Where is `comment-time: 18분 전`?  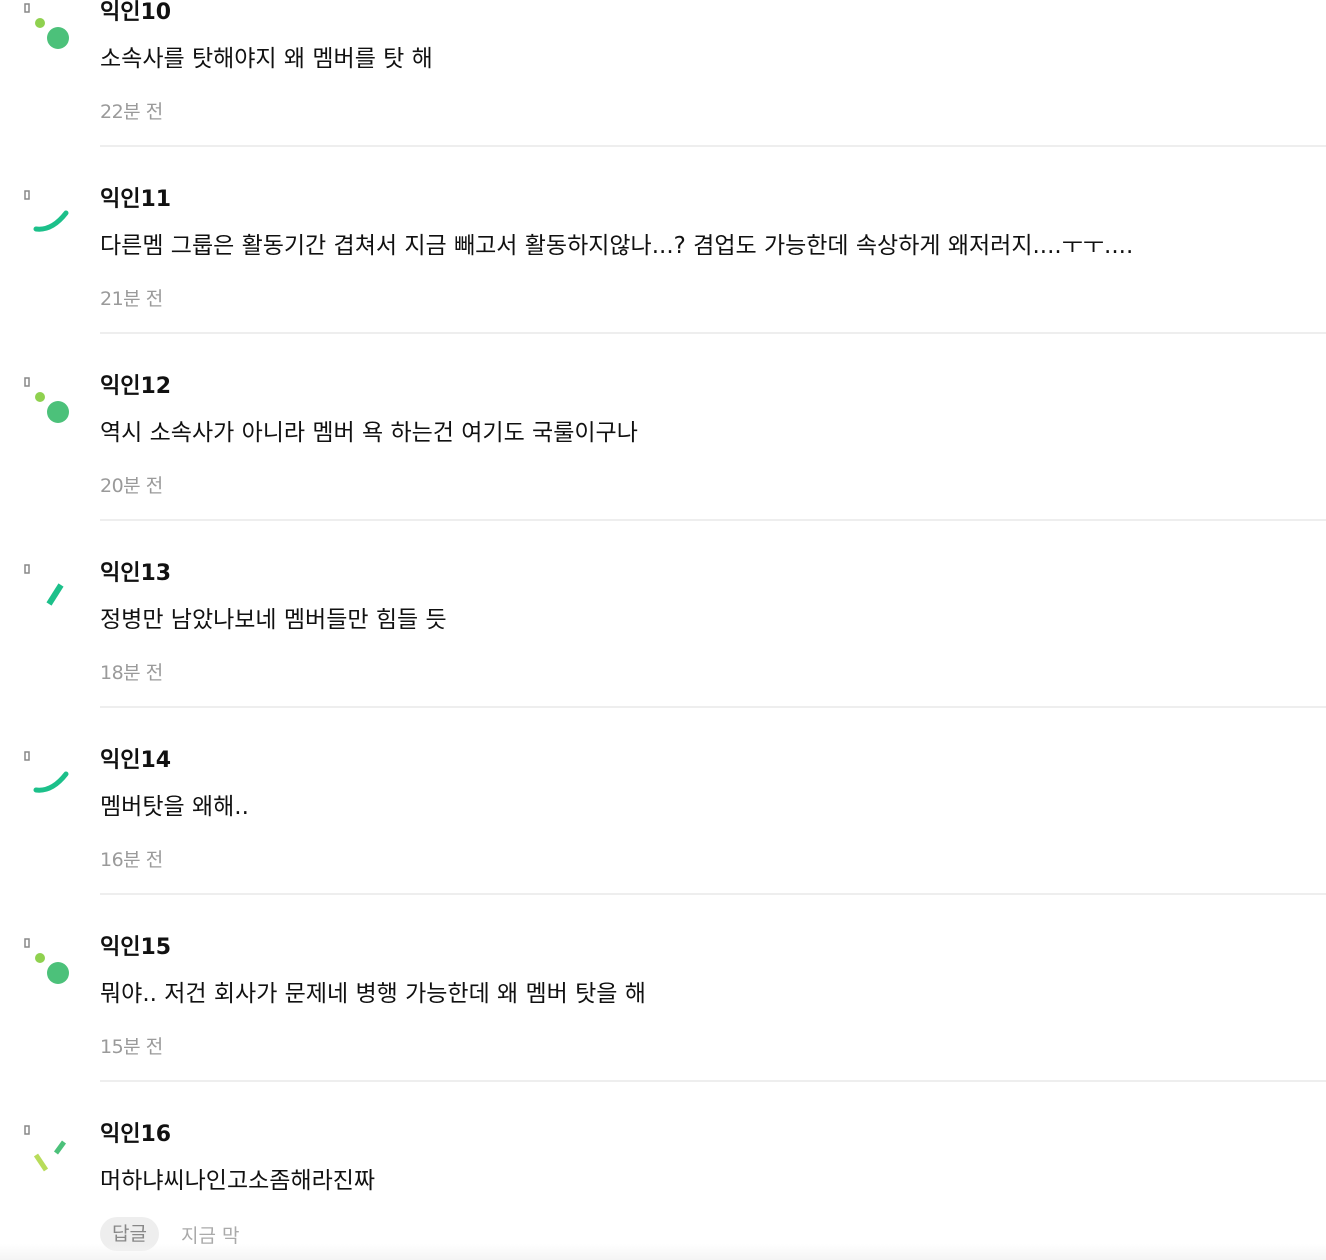 comment-time: 18분 전 is located at coordinates (131, 673).